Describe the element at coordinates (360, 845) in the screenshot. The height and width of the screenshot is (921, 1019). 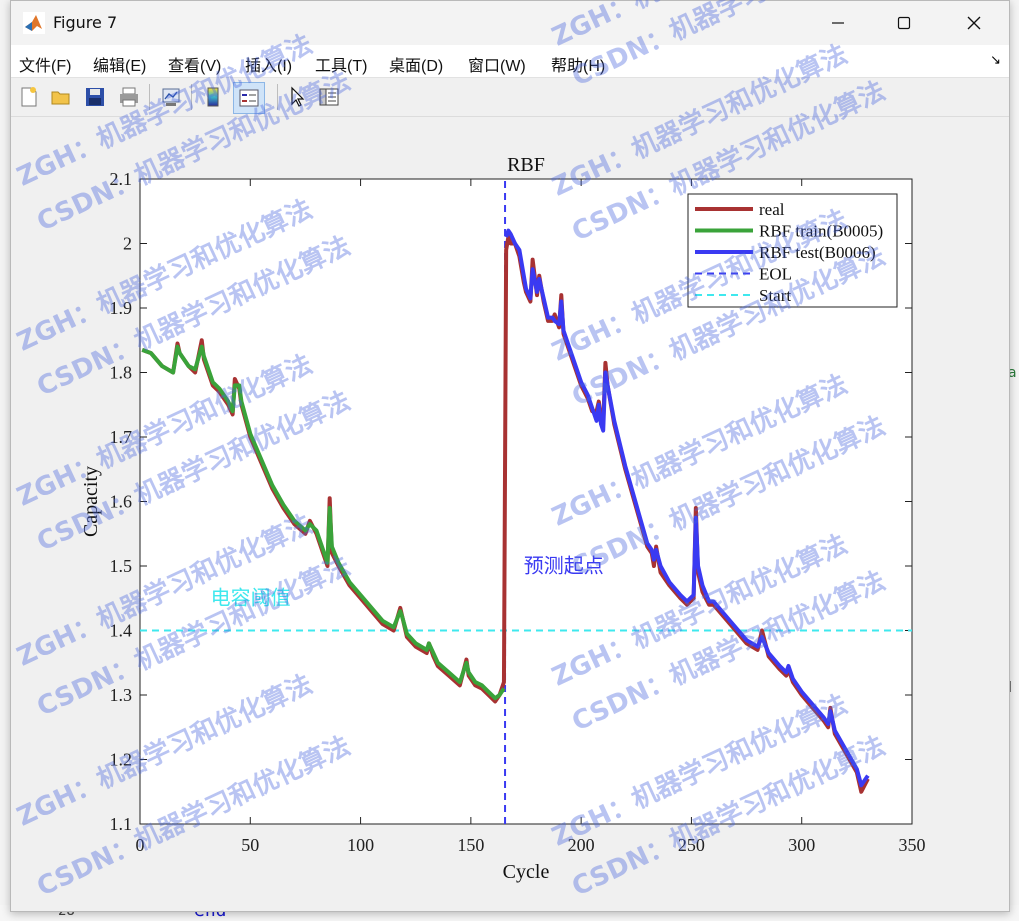
I see `x-tick-label: 100` at that location.